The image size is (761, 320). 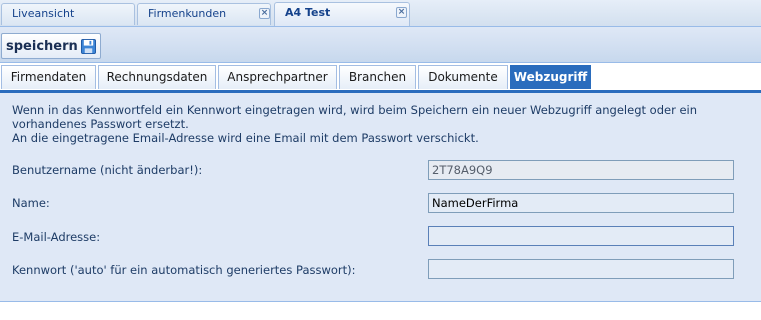 I want to click on tab-dokumente: Dokumente, so click(x=463, y=77).